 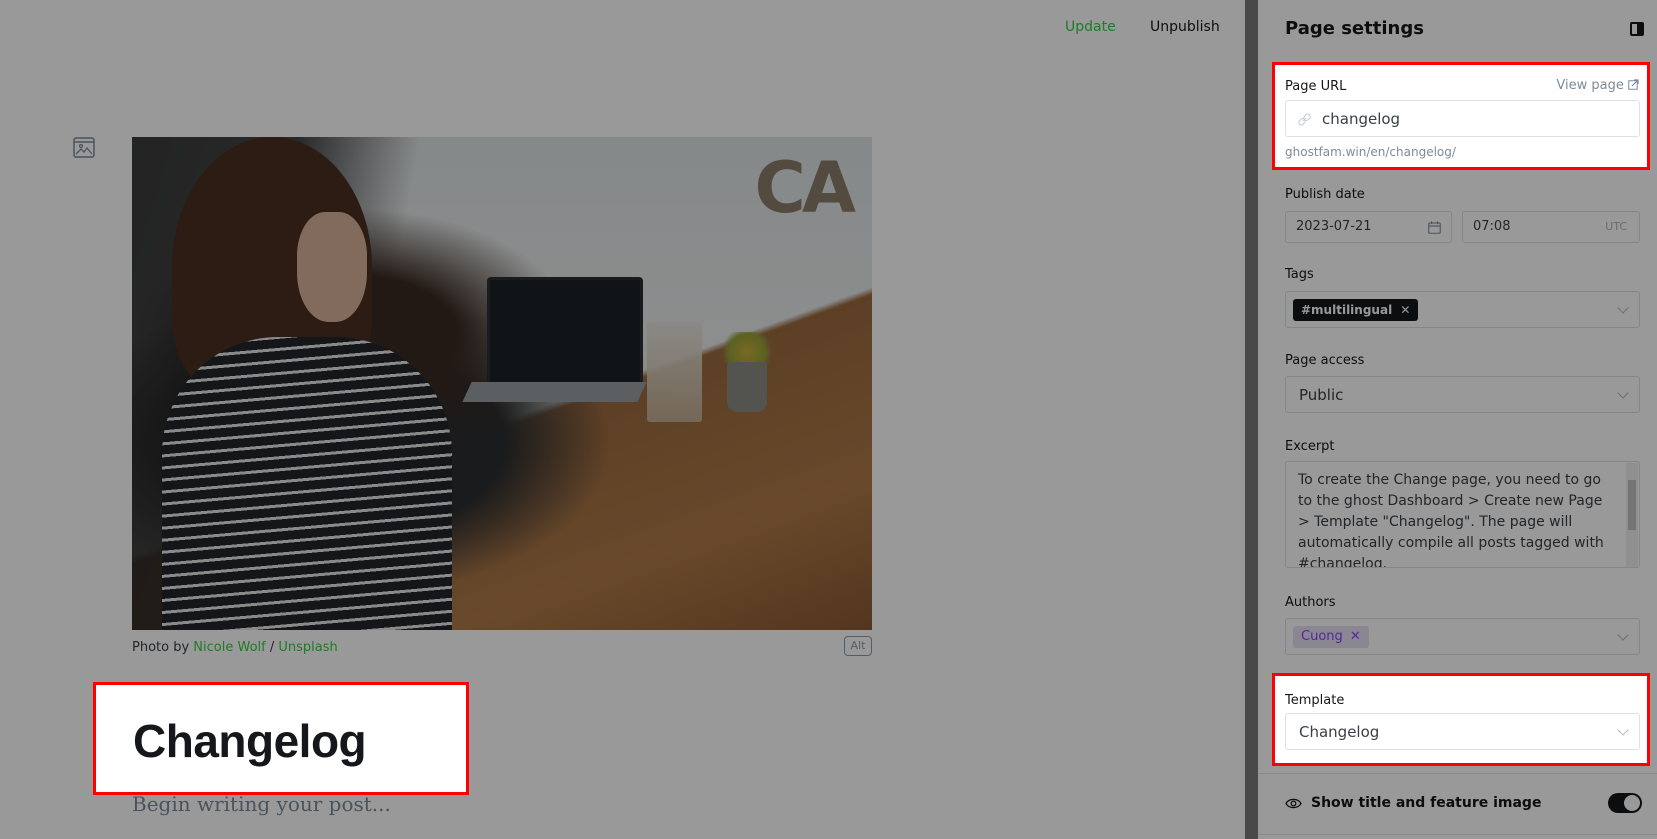 I want to click on view-page-link: View page, so click(x=1597, y=85).